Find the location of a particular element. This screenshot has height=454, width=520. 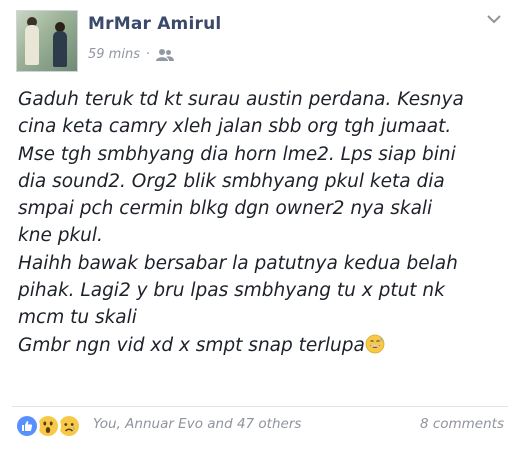

post-meta: 59 mins · is located at coordinates (131, 54).